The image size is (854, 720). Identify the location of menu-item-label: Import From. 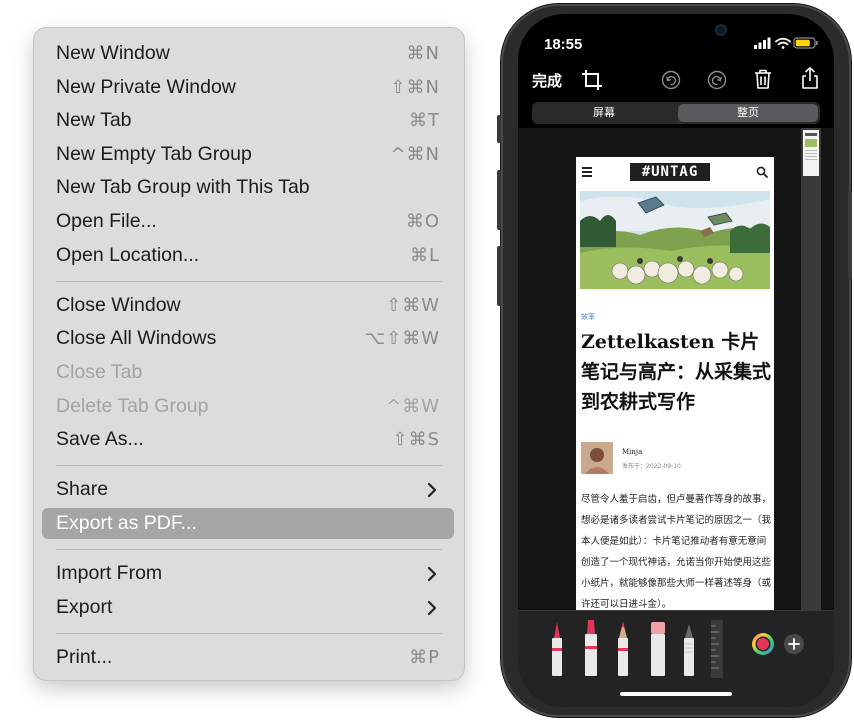
(109, 572).